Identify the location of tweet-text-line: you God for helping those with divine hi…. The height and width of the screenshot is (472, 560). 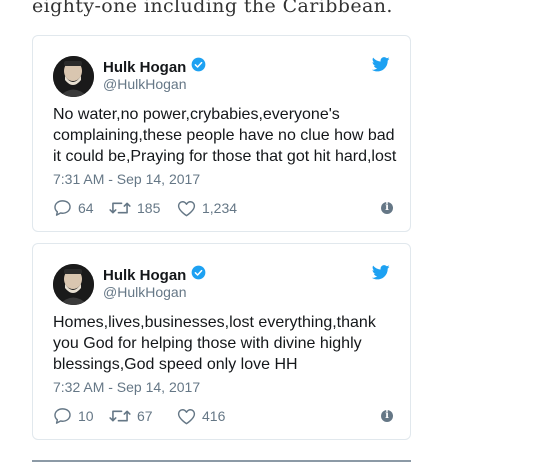
(207, 343).